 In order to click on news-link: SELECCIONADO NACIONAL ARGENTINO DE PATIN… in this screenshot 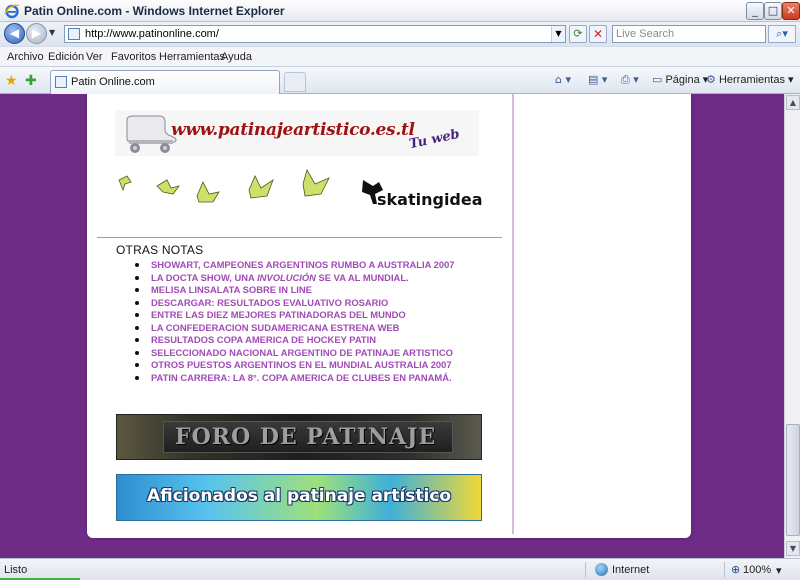, I will do `click(295, 353)`.